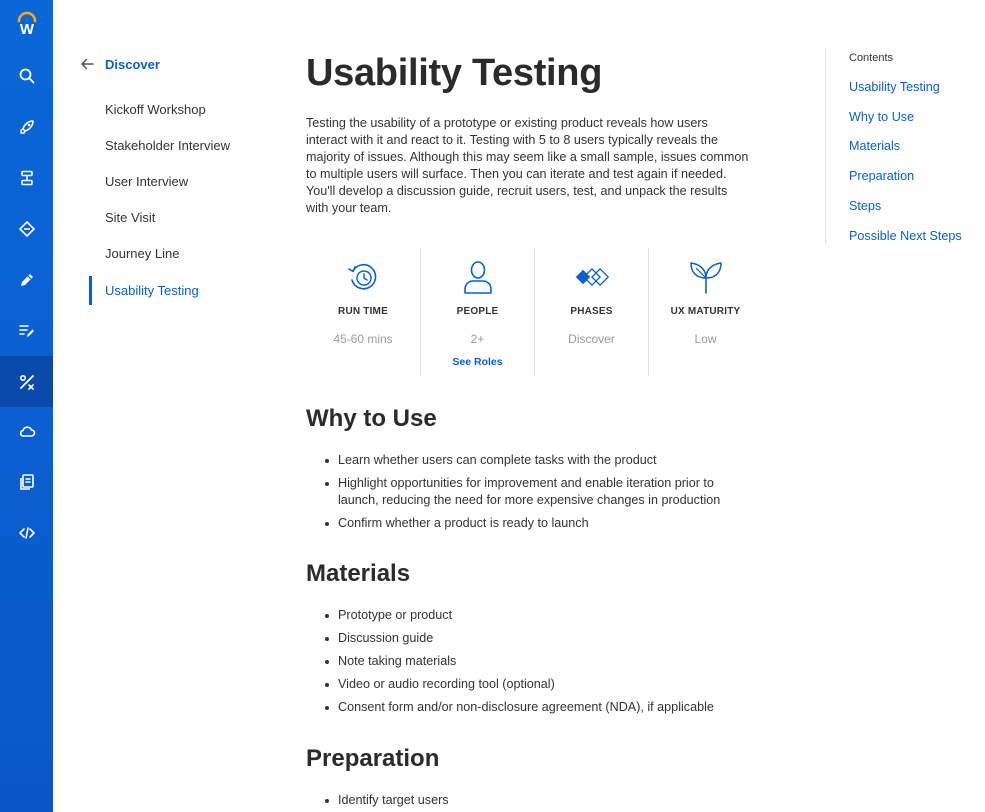 Image resolution: width=985 pixels, height=812 pixels. Describe the element at coordinates (358, 573) in the screenshot. I see `heading-materials: Materials` at that location.